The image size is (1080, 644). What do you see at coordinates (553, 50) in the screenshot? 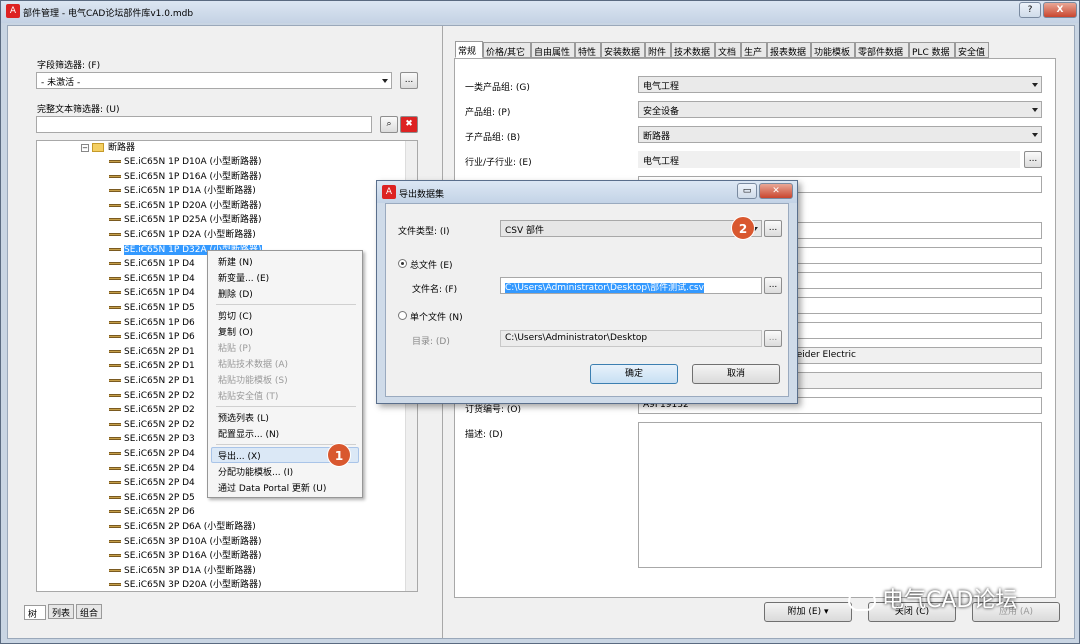
I see `tab-free-attr: 自由属性` at bounding box center [553, 50].